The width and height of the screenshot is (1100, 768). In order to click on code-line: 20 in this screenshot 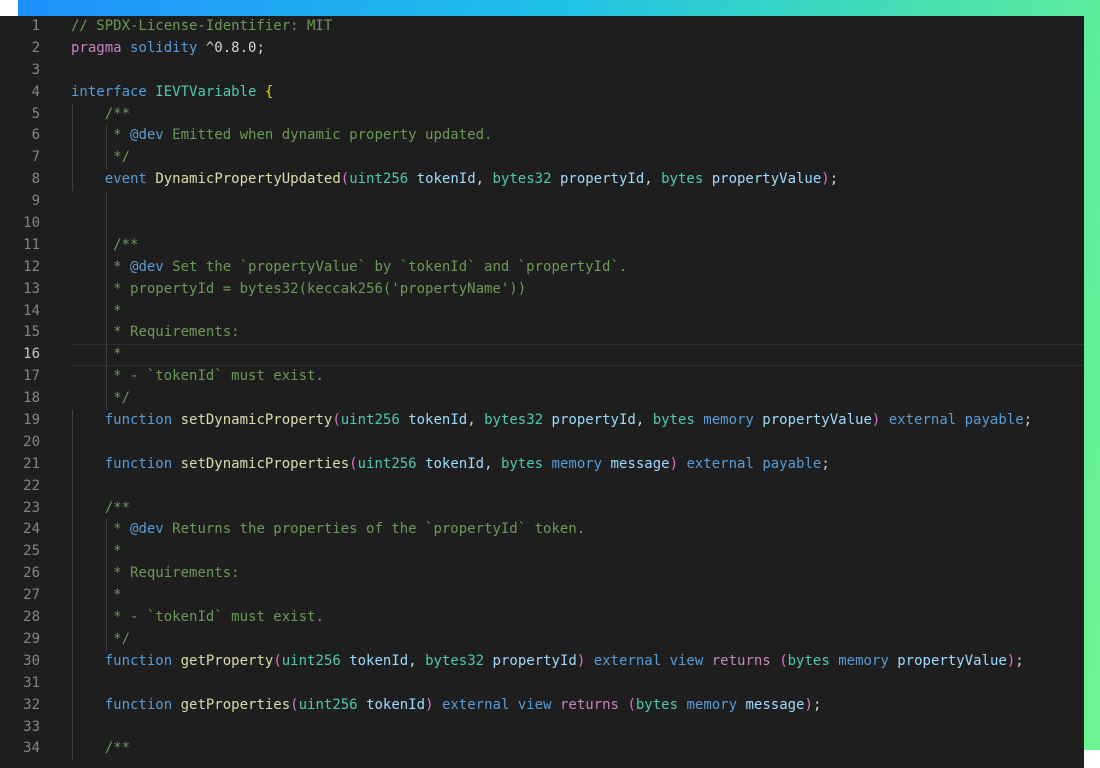, I will do `click(542, 442)`.